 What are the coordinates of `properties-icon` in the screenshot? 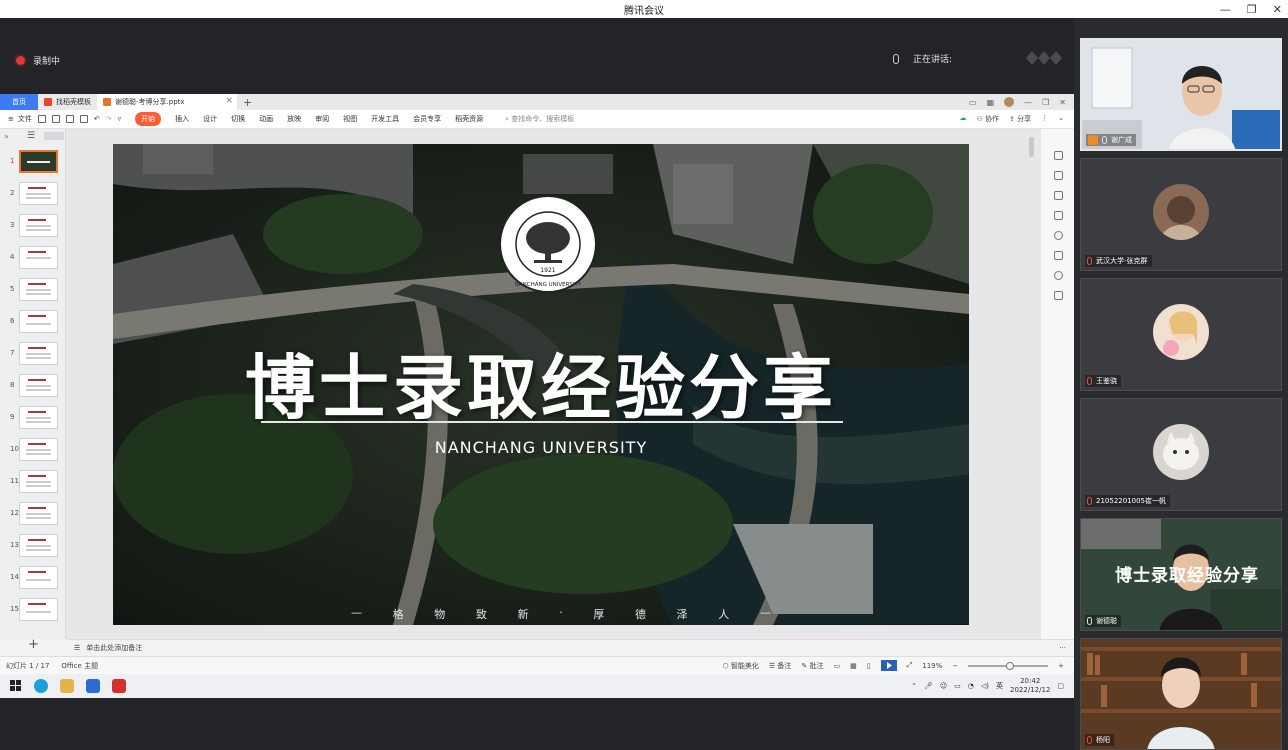 It's located at (1058, 175).